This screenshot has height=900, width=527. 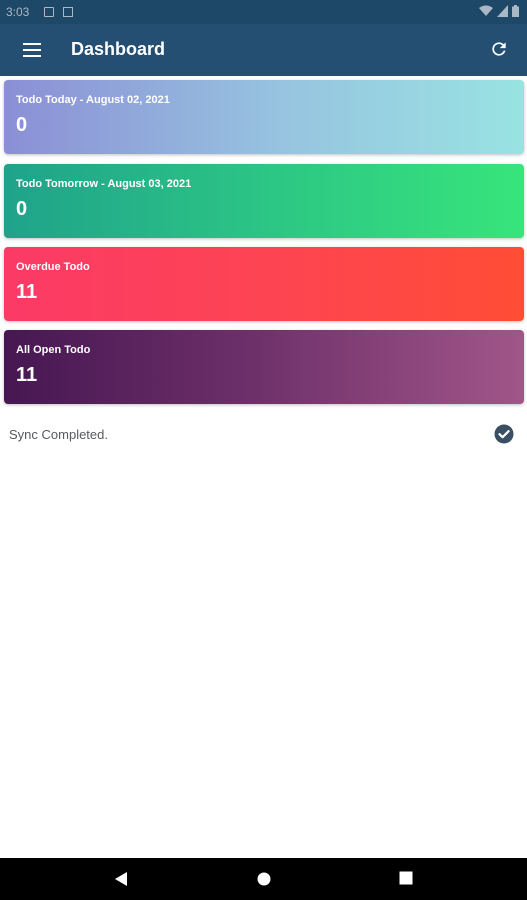 What do you see at coordinates (93, 100) in the screenshot?
I see `card-label: Todo Today - August 02, 2021` at bounding box center [93, 100].